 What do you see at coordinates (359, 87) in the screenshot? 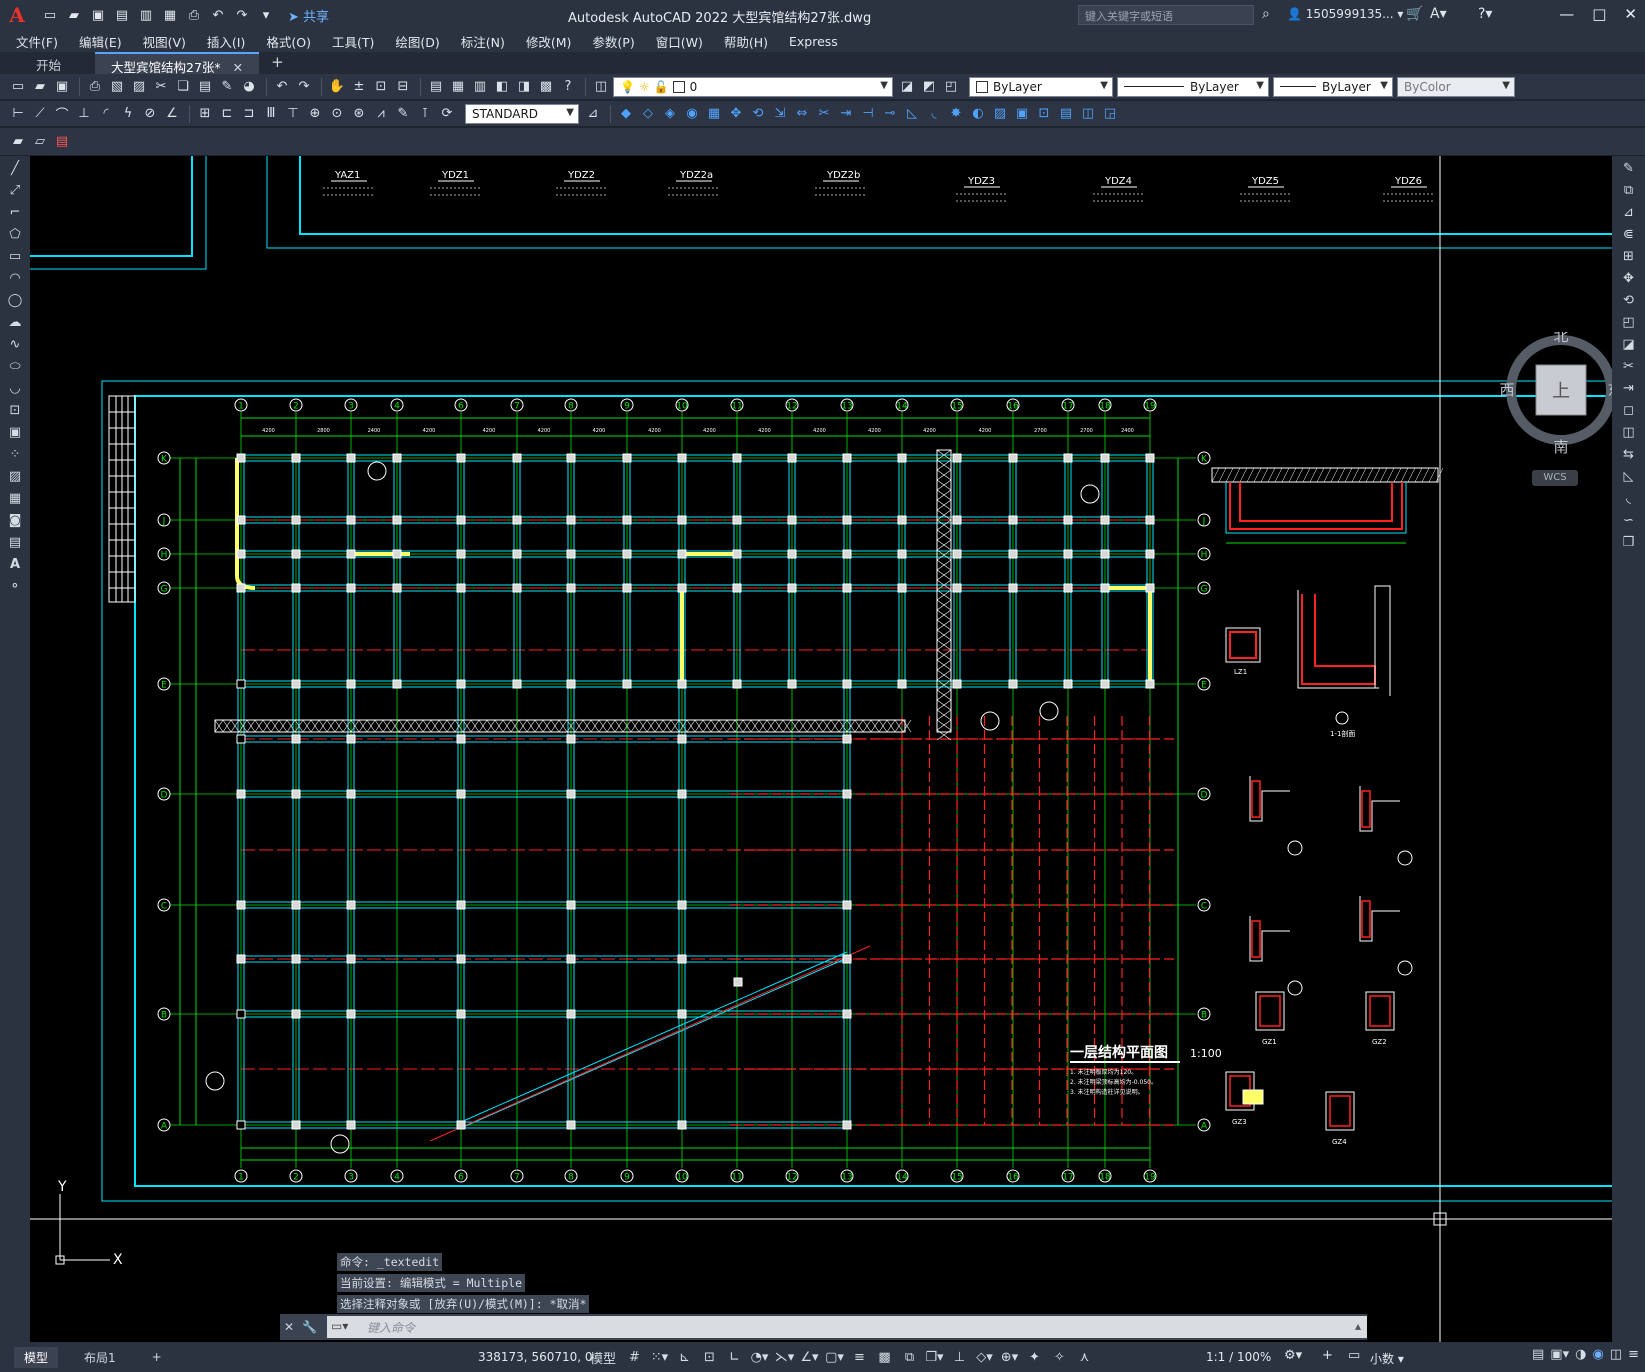
I see `zoom-realtime-icon: ±` at bounding box center [359, 87].